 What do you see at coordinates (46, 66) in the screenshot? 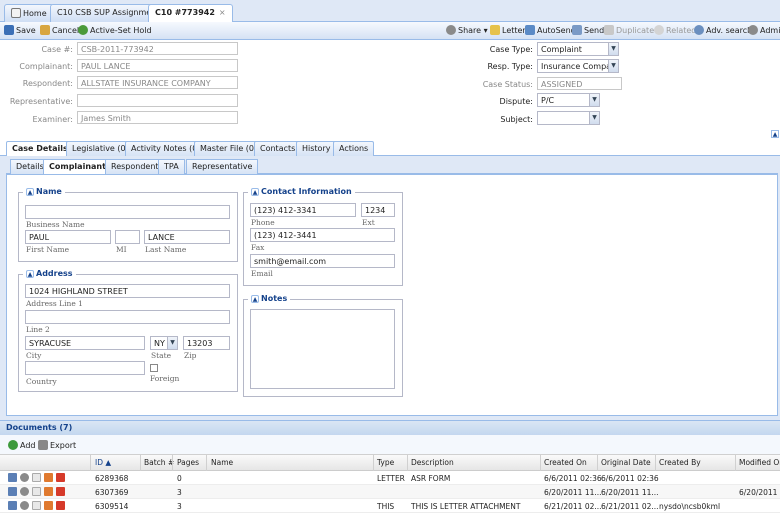
I see `complainant-label: Complainant:` at bounding box center [46, 66].